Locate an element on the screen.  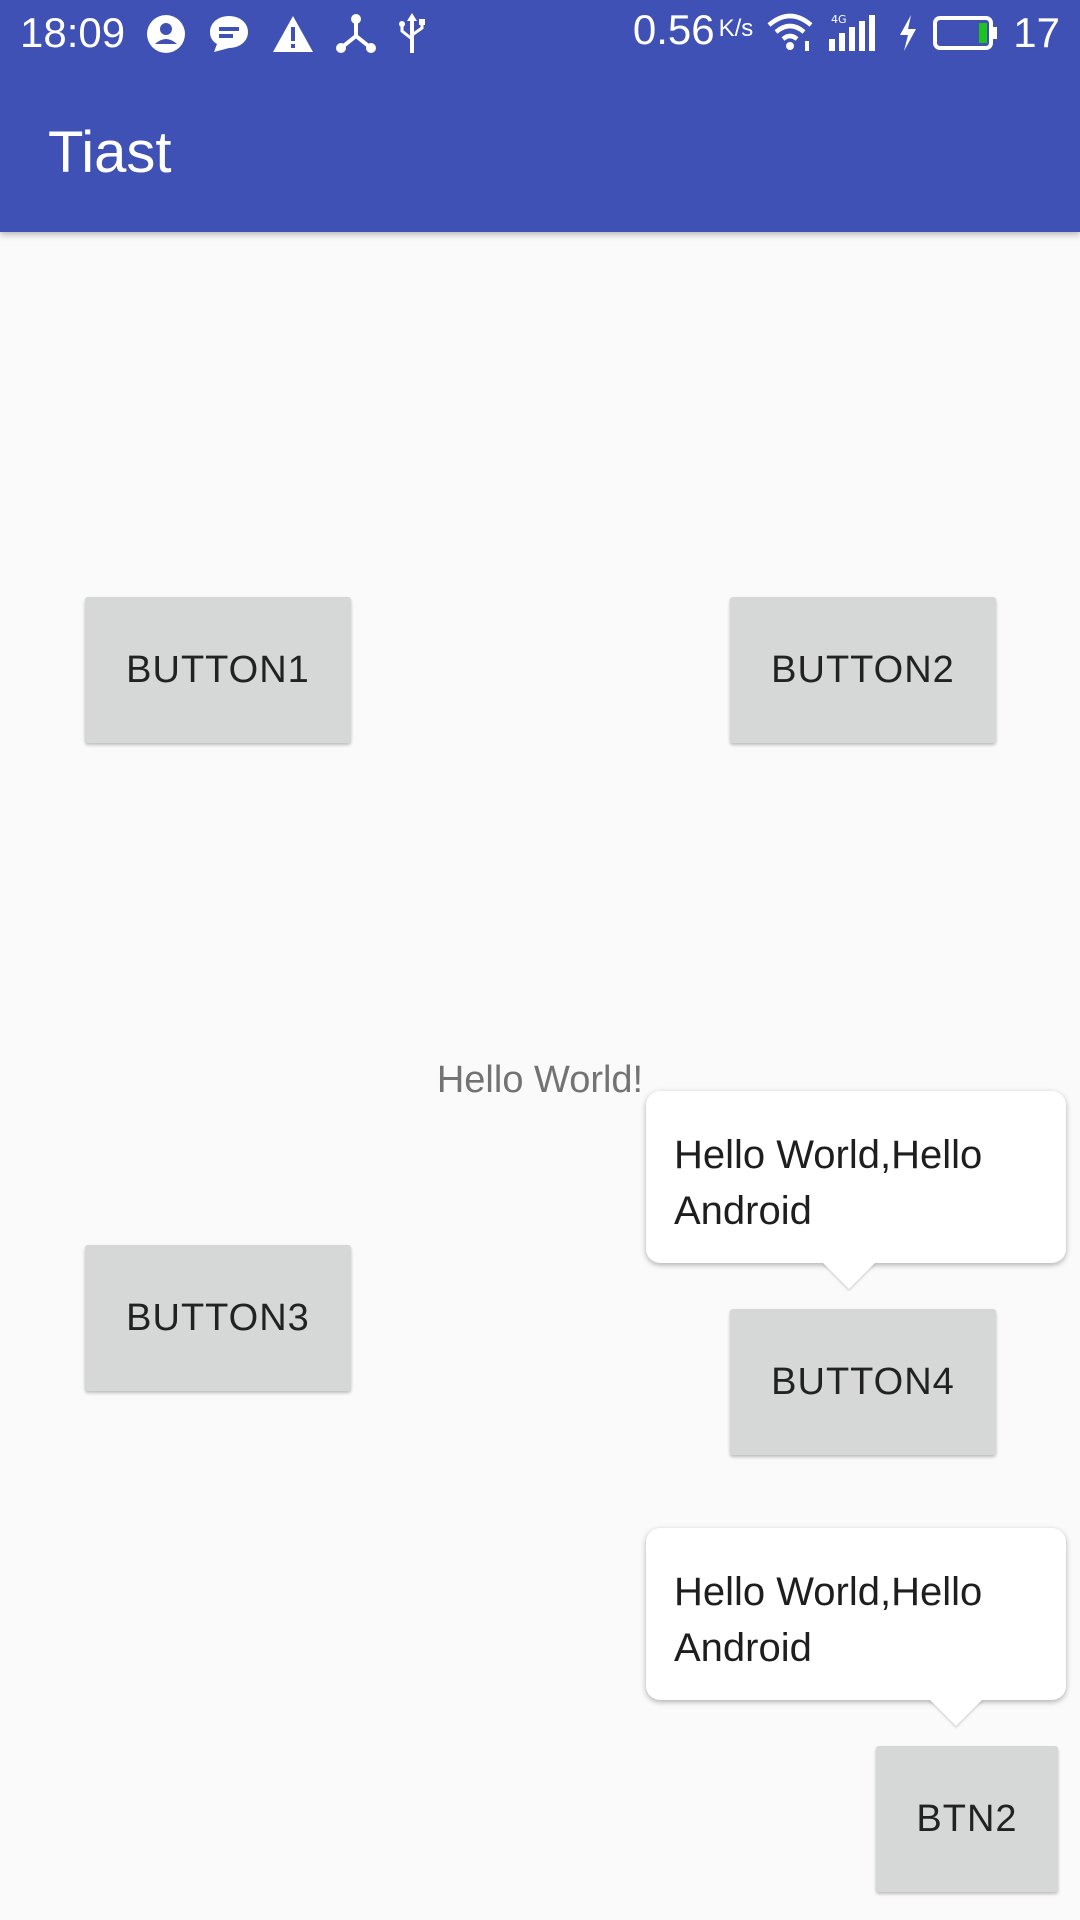
status-icons-right: 0.56 K/s 4G 17 is located at coordinates (846, 32).